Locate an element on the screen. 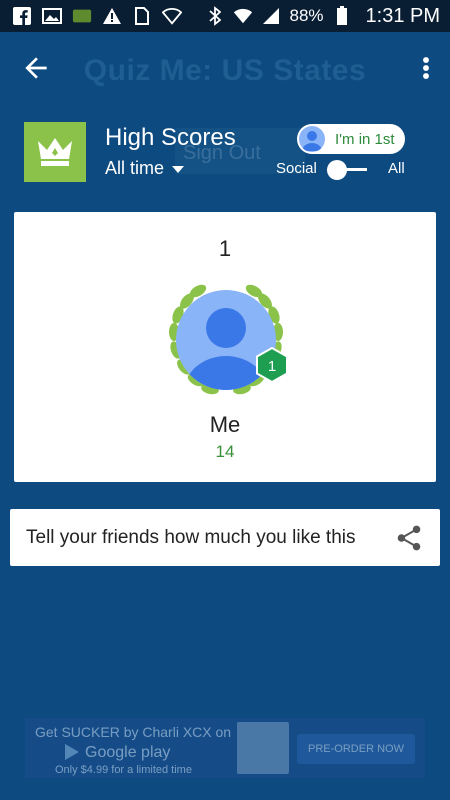 Image resolution: width=450 pixels, height=800 pixels. more-vert-icon is located at coordinates (426, 68).